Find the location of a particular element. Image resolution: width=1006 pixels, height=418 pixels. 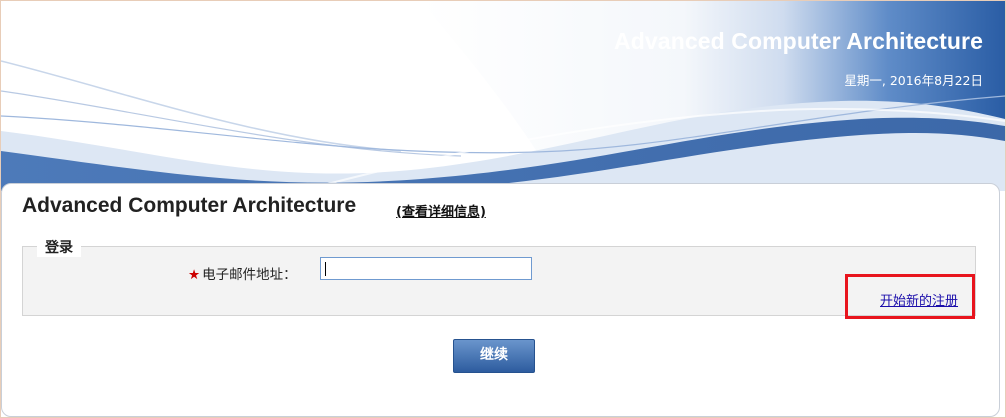

required-star-icon: ★ is located at coordinates (194, 275).